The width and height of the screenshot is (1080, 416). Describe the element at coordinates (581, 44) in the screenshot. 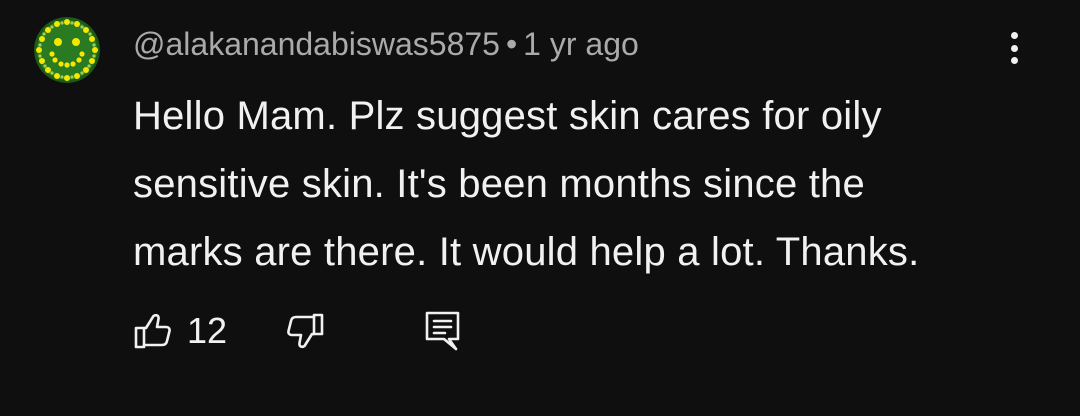

I see `comment-timestamp: 1 yr ago` at that location.